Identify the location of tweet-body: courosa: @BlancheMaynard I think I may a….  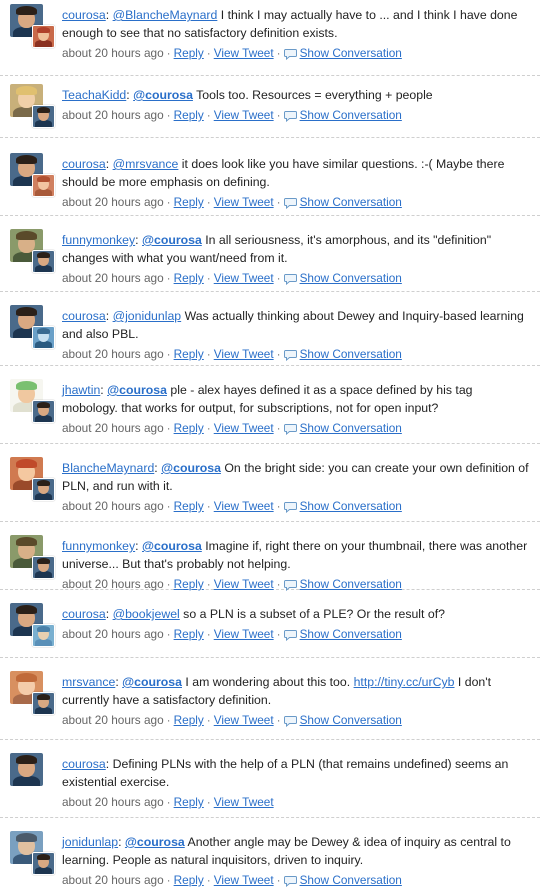
(296, 33).